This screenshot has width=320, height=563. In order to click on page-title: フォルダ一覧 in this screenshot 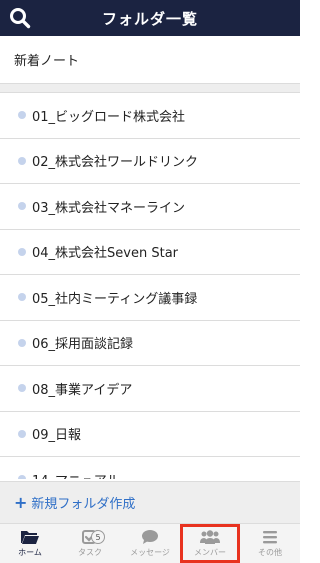, I will do `click(149, 18)`.